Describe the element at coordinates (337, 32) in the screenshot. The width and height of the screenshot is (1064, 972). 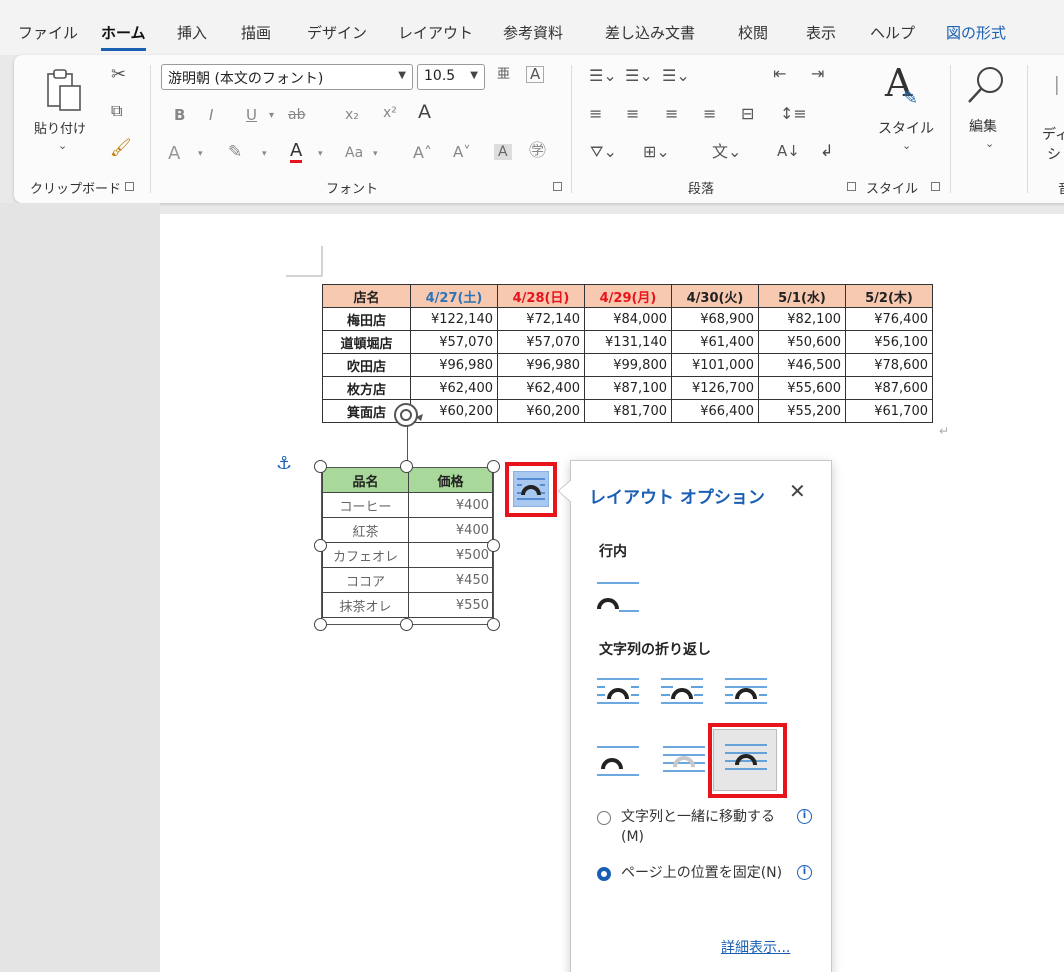
I see `tab-design: デザイン` at that location.